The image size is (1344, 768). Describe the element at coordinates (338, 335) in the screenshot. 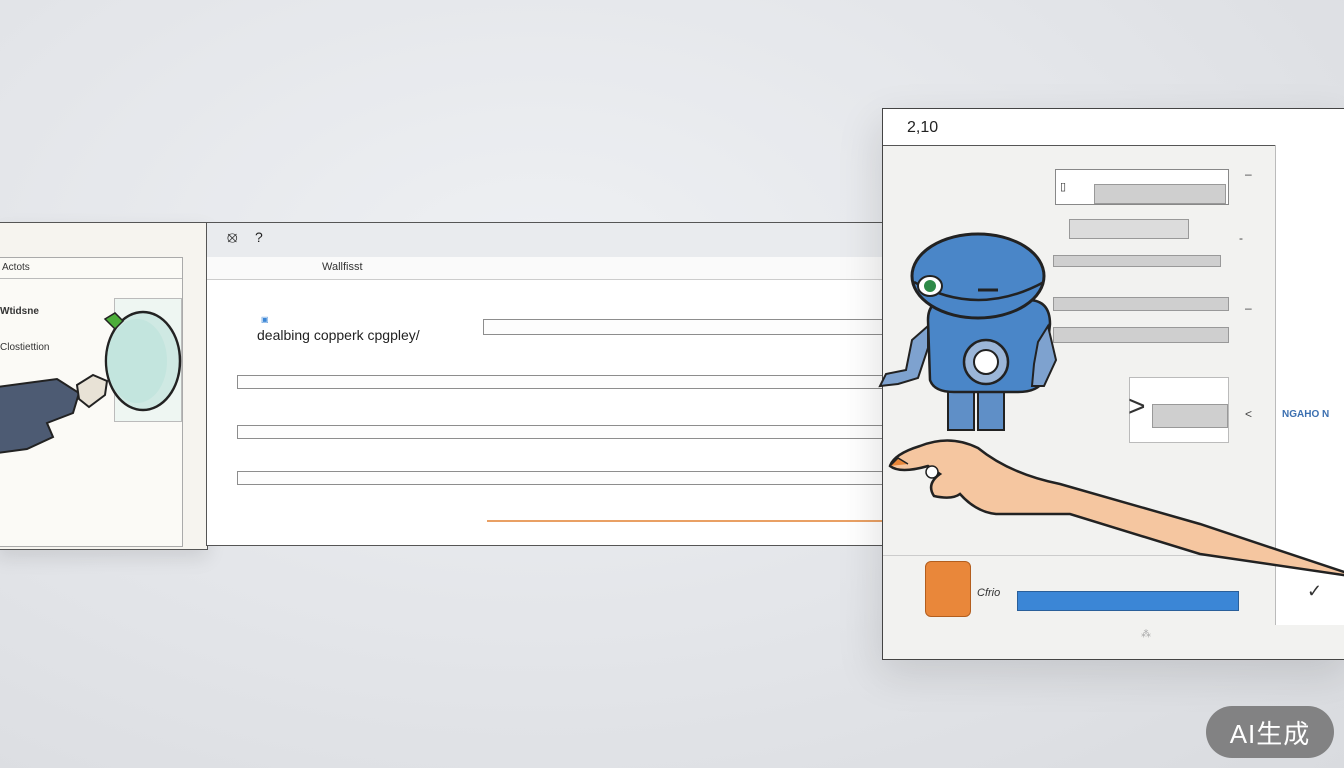

I see `page-heading: dealbing copperk cpgpley/` at that location.